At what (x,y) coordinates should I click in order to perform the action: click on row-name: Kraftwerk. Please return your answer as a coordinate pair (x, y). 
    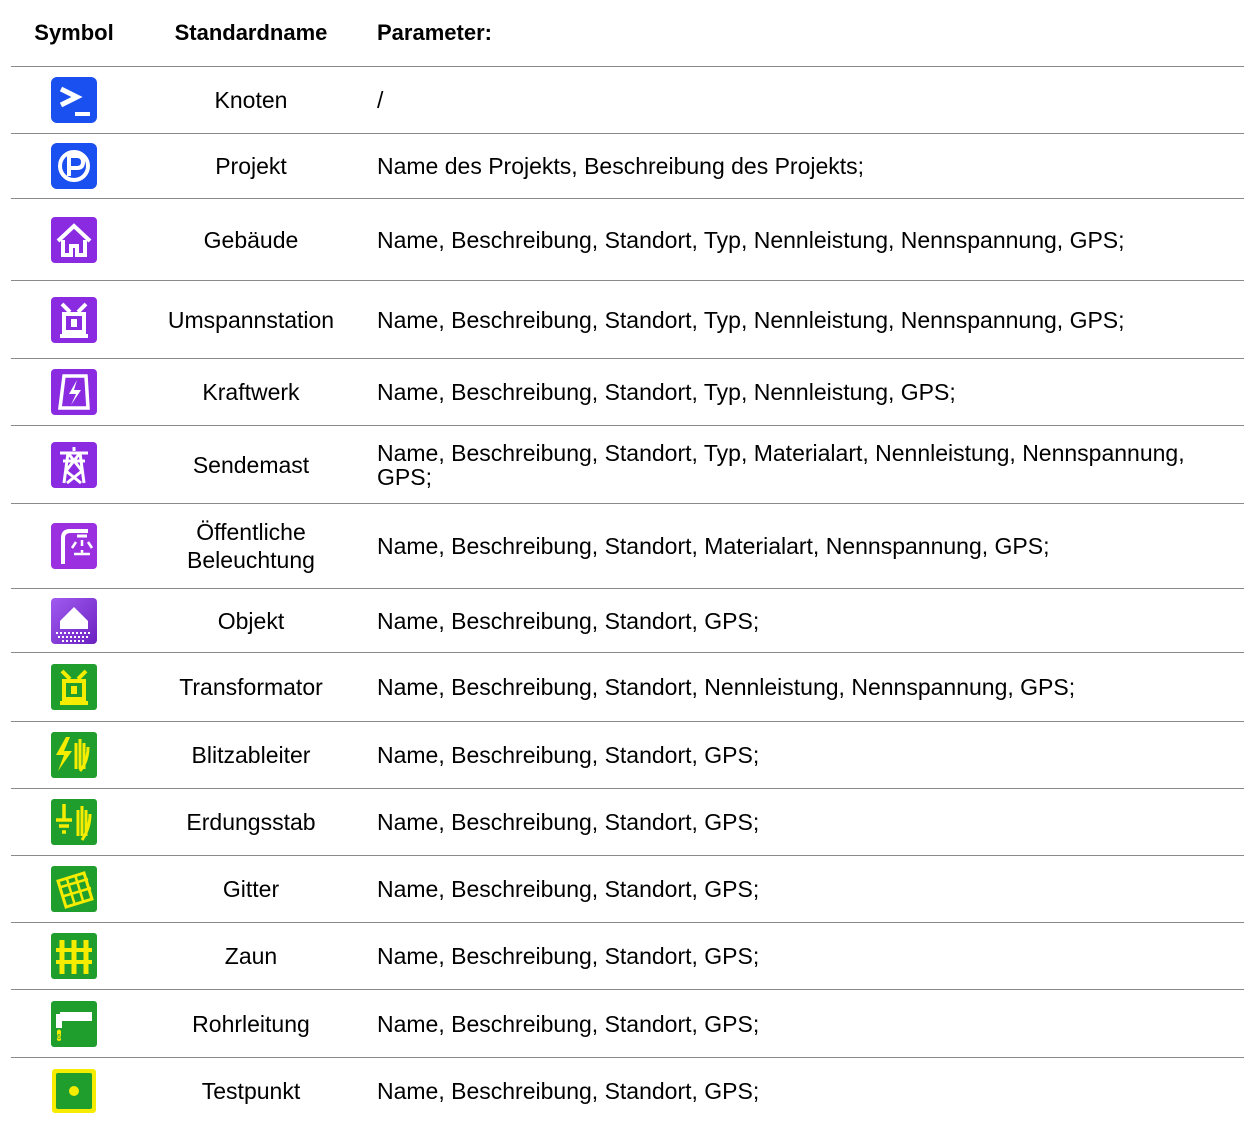
    Looking at the image, I should click on (251, 392).